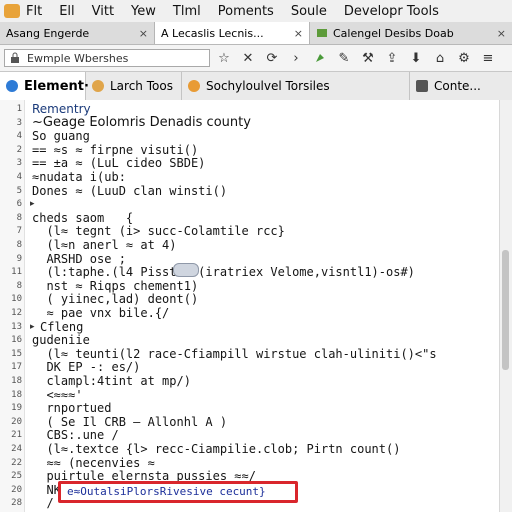 Image resolution: width=512 pixels, height=512 pixels. What do you see at coordinates (77, 33) in the screenshot?
I see `browser-tab-1: Asang Engerde ×` at bounding box center [77, 33].